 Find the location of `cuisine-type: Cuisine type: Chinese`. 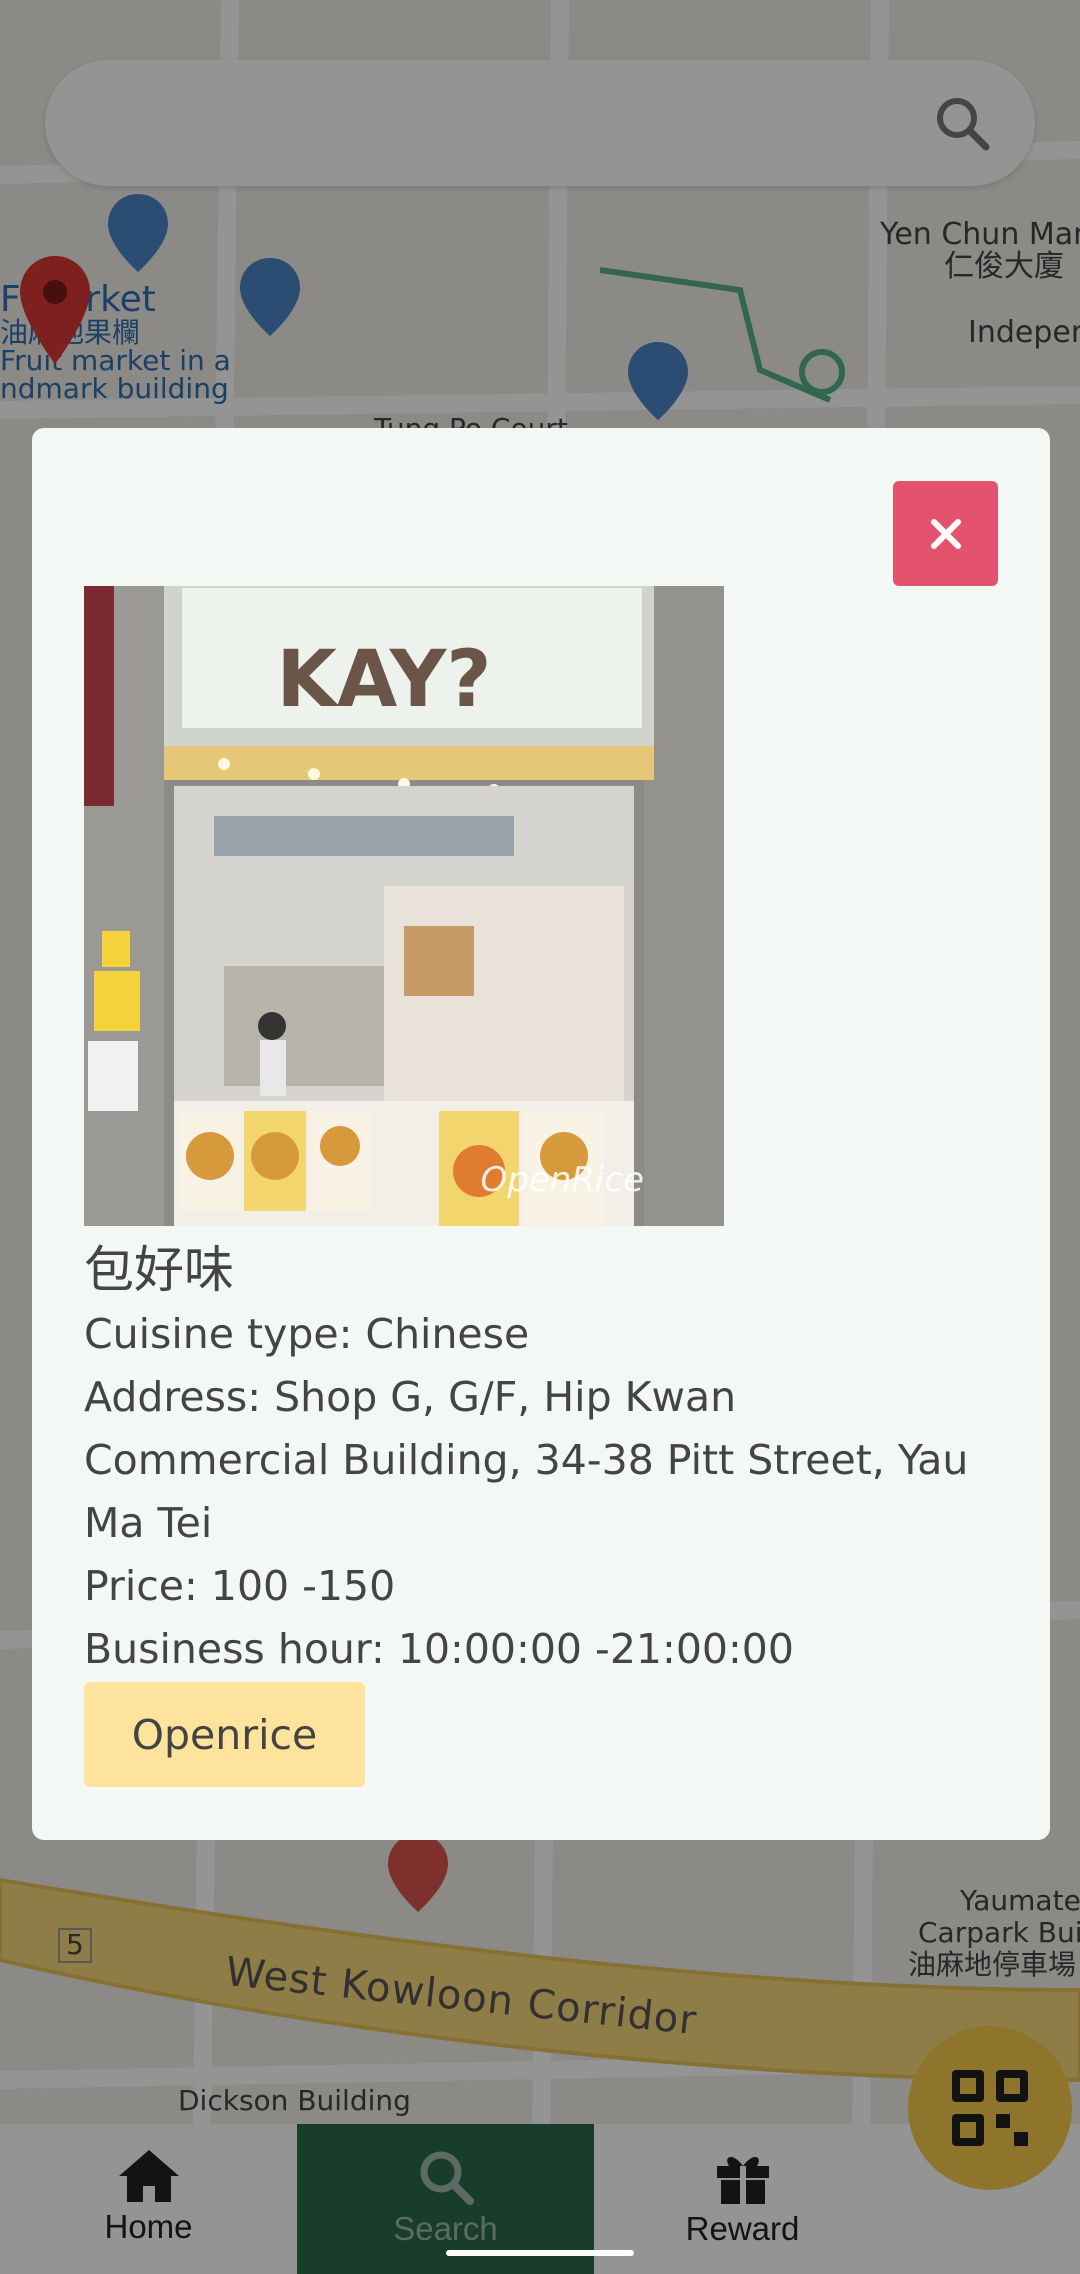

cuisine-type: Cuisine type: Chinese is located at coordinates (307, 1334).